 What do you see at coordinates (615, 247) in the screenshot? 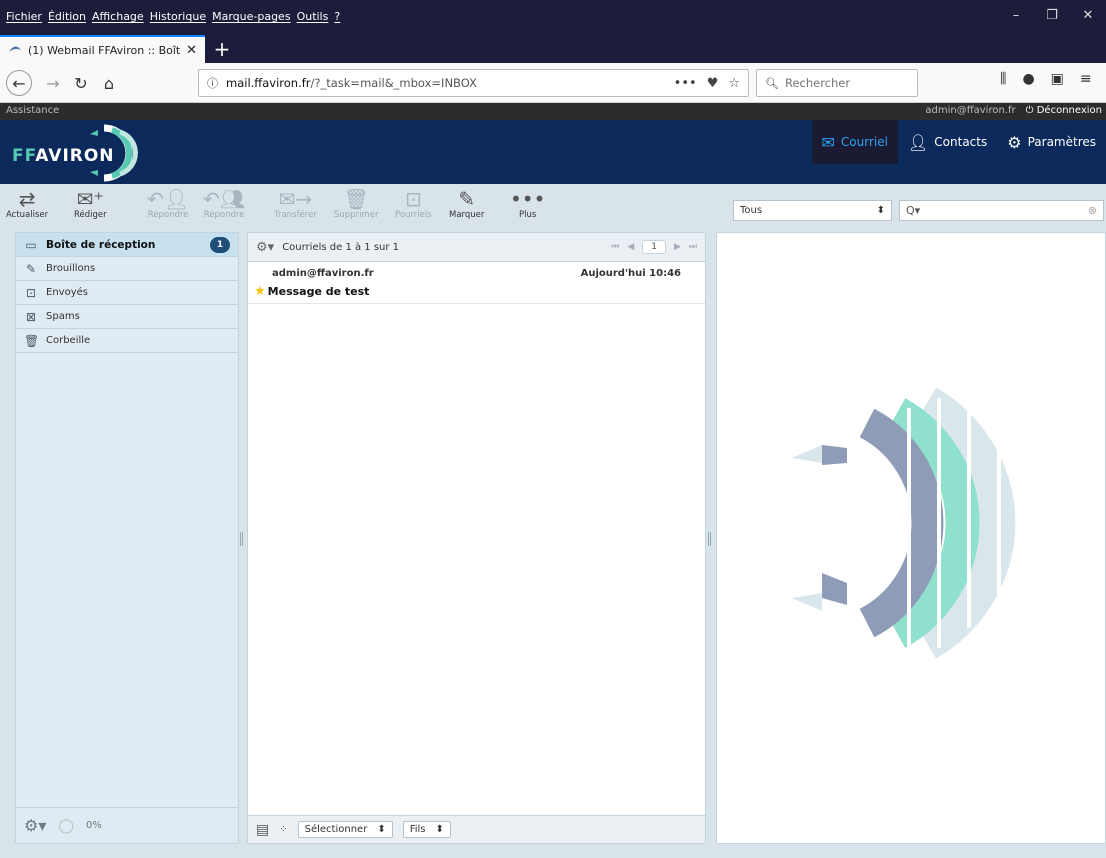
I see `first-page-icon: ⏮` at bounding box center [615, 247].